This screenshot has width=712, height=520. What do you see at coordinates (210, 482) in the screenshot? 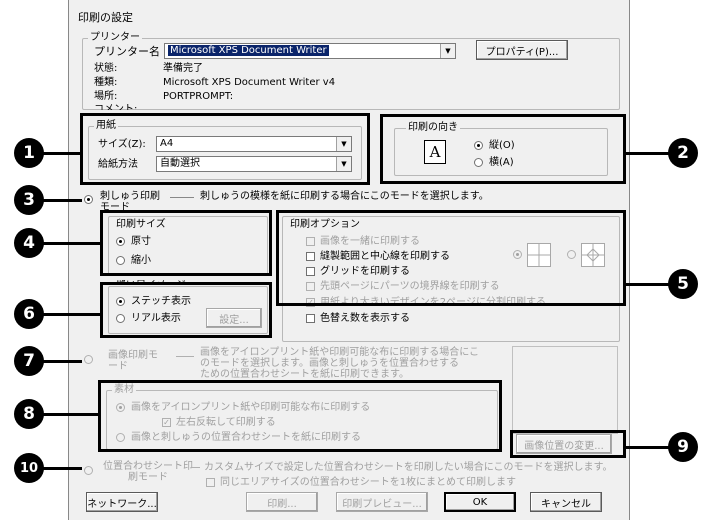
I see `combine-sheets-checkbox` at bounding box center [210, 482].